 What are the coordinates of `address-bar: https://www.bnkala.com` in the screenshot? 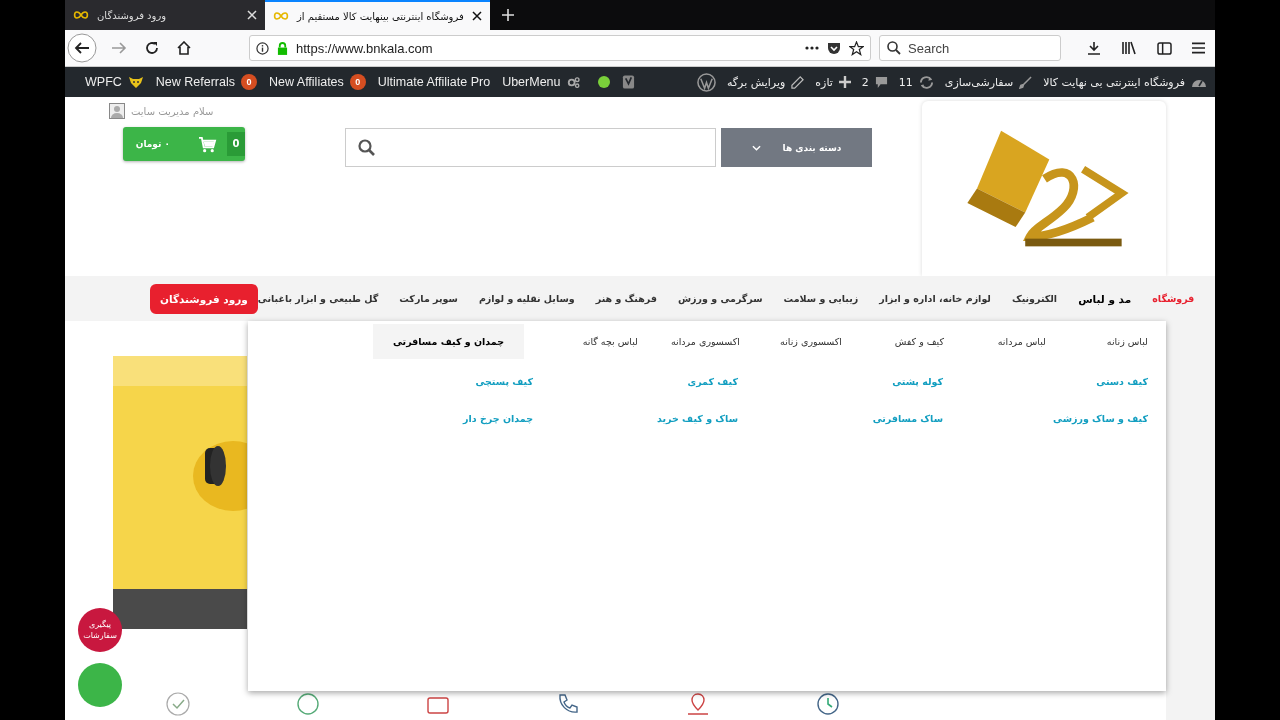 It's located at (560, 48).